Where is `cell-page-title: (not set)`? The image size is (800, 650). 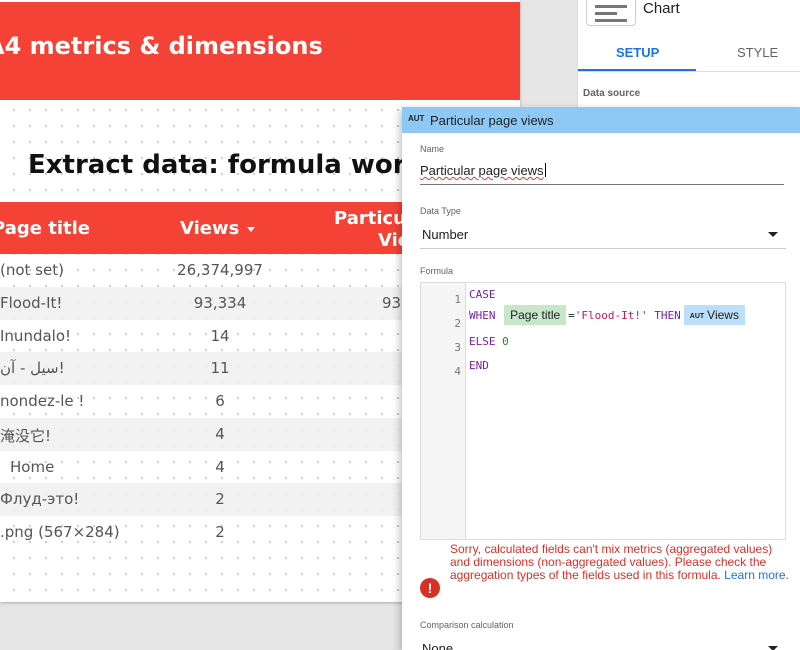
cell-page-title: (not set) is located at coordinates (32, 270).